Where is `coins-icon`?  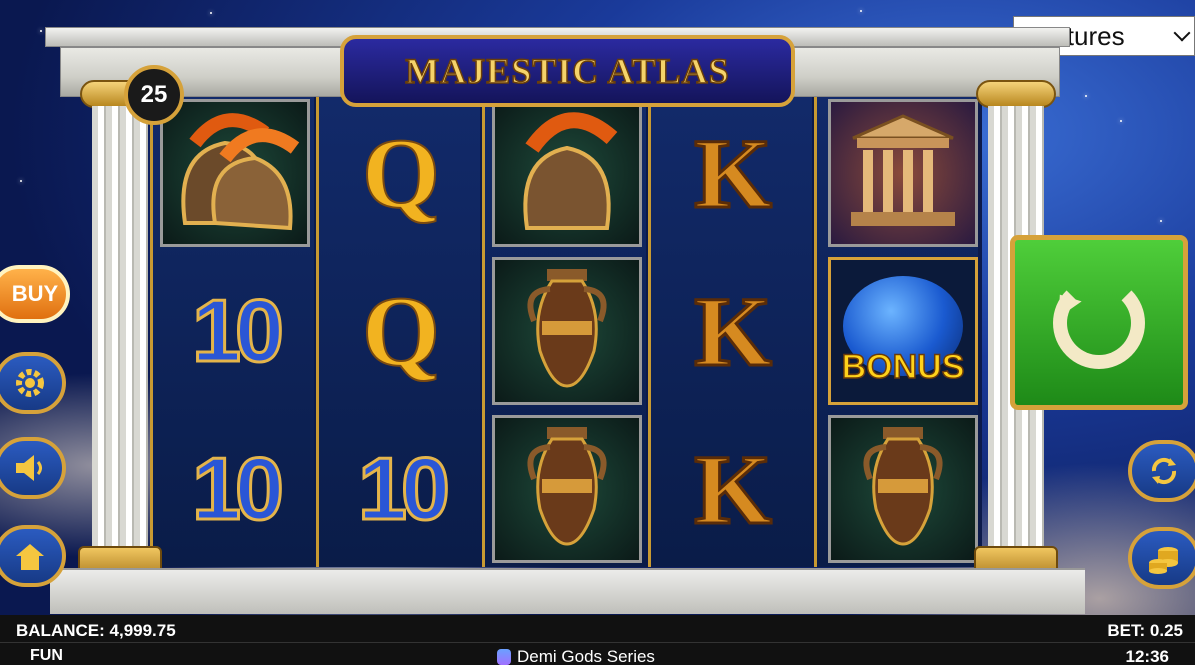
coins-icon is located at coordinates (1163, 560).